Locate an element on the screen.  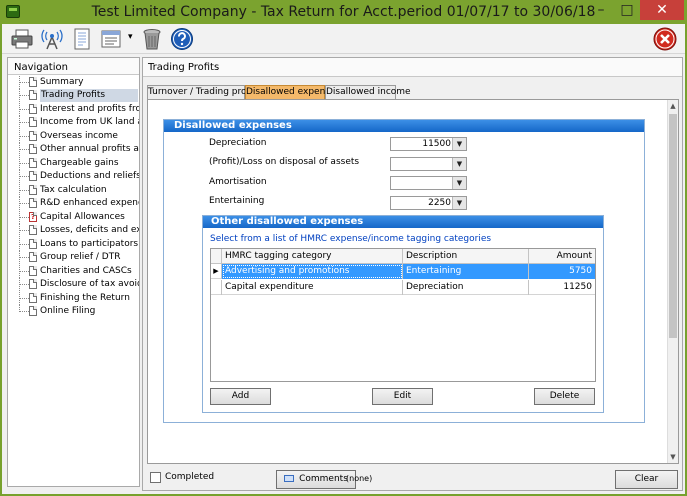
table-header: HMRC tagging category Description Amount is located at coordinates (403, 256).